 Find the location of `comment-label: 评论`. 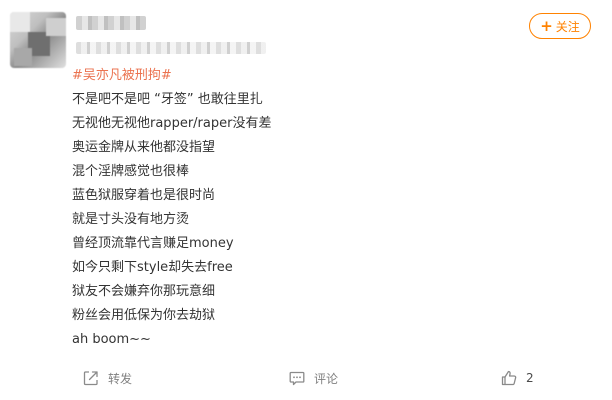

comment-label: 评论 is located at coordinates (326, 378).